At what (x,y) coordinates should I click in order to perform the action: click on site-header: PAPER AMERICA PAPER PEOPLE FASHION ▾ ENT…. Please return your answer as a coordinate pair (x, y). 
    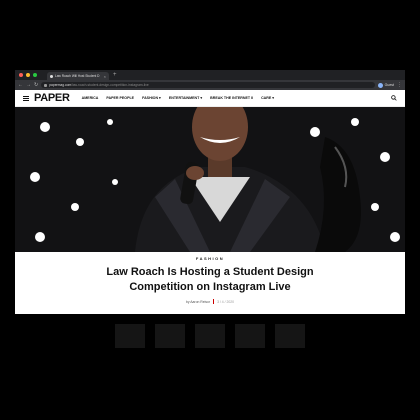
    Looking at the image, I should click on (210, 98).